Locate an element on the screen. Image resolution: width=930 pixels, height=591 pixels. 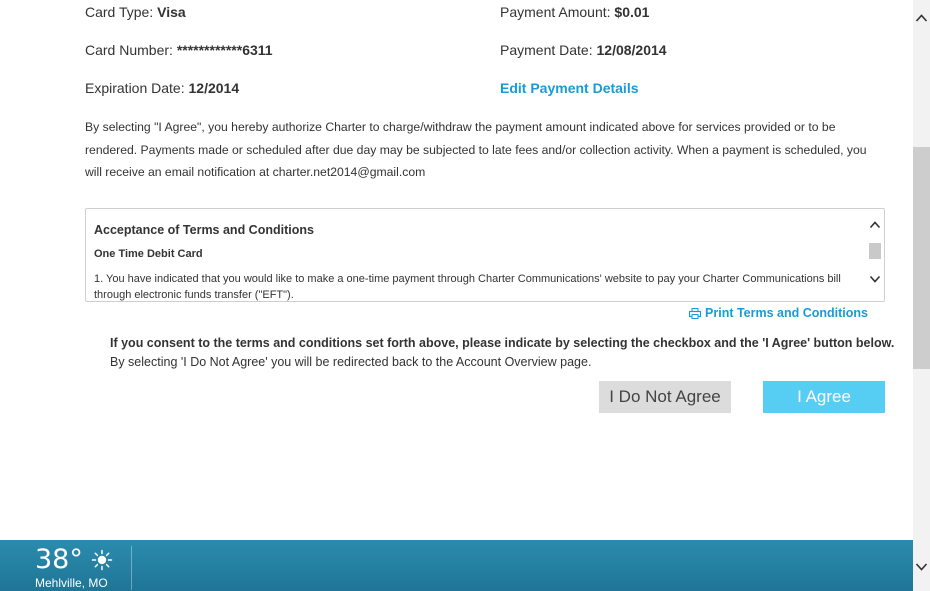
weather-location: Mehlville, MO is located at coordinates (71, 583).